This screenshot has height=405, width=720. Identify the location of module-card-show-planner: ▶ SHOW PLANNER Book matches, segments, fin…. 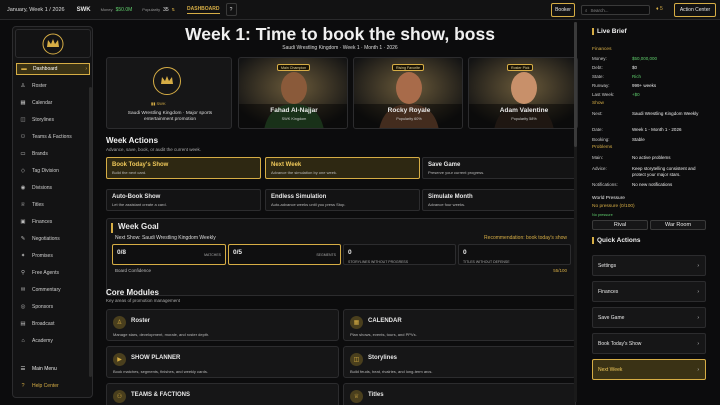
(222, 362).